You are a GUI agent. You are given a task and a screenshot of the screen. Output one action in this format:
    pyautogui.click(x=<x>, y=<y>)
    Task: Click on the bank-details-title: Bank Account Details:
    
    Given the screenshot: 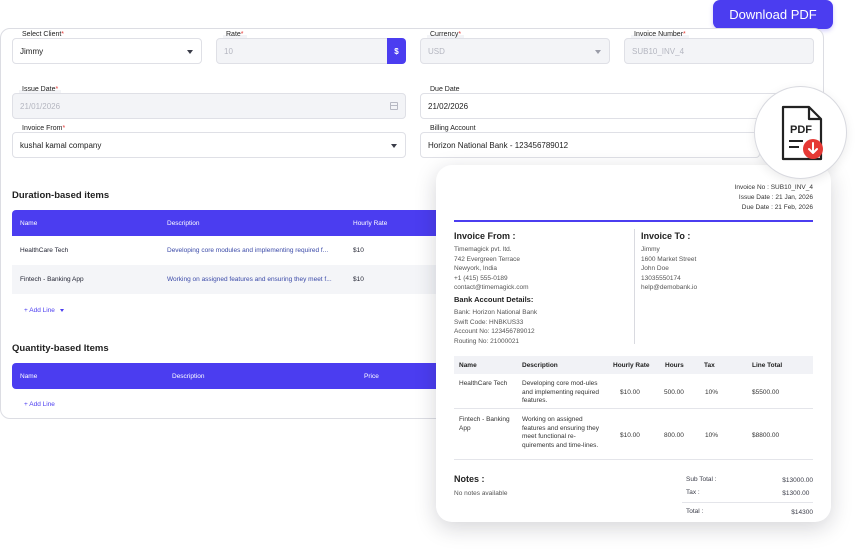 What is the action you would take?
    pyautogui.click(x=494, y=299)
    